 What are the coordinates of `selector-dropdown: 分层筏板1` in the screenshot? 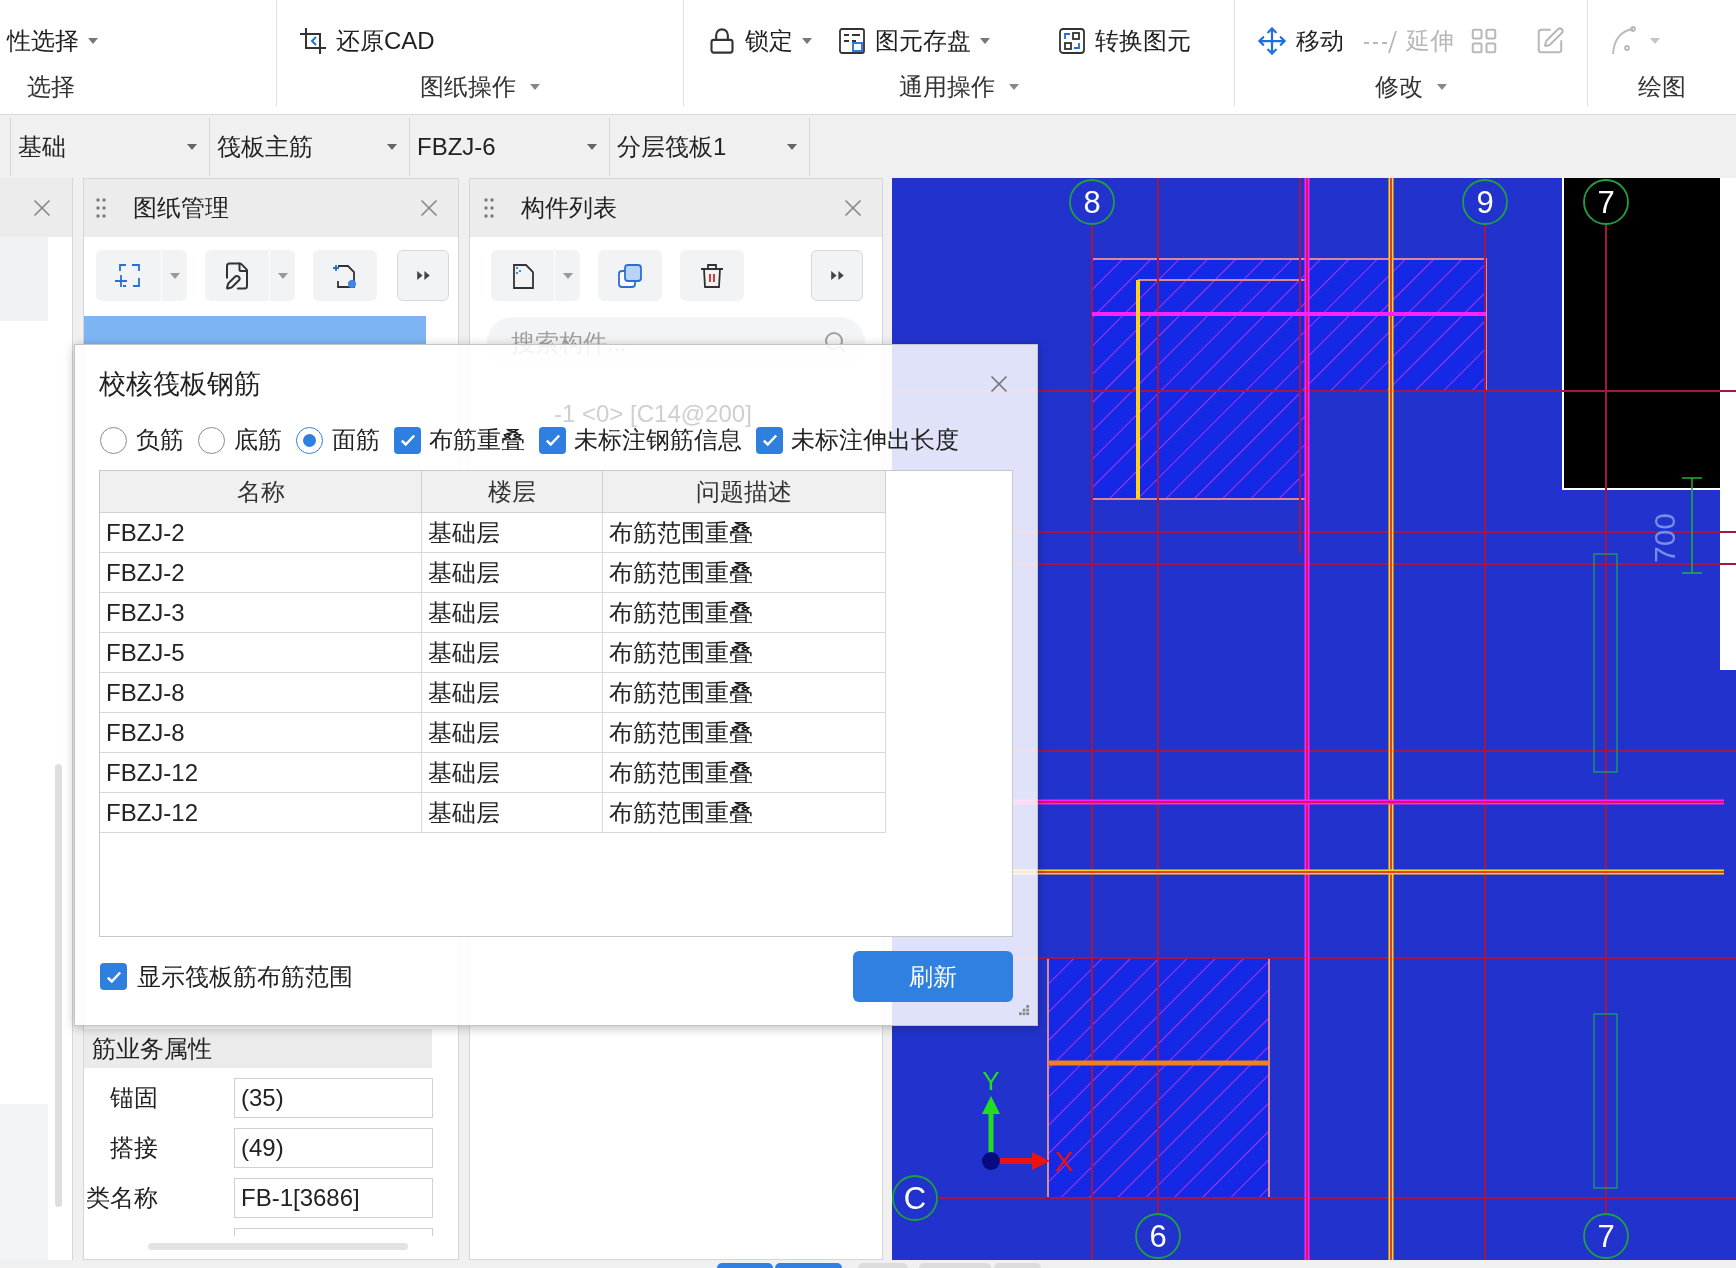 It's located at (710, 147).